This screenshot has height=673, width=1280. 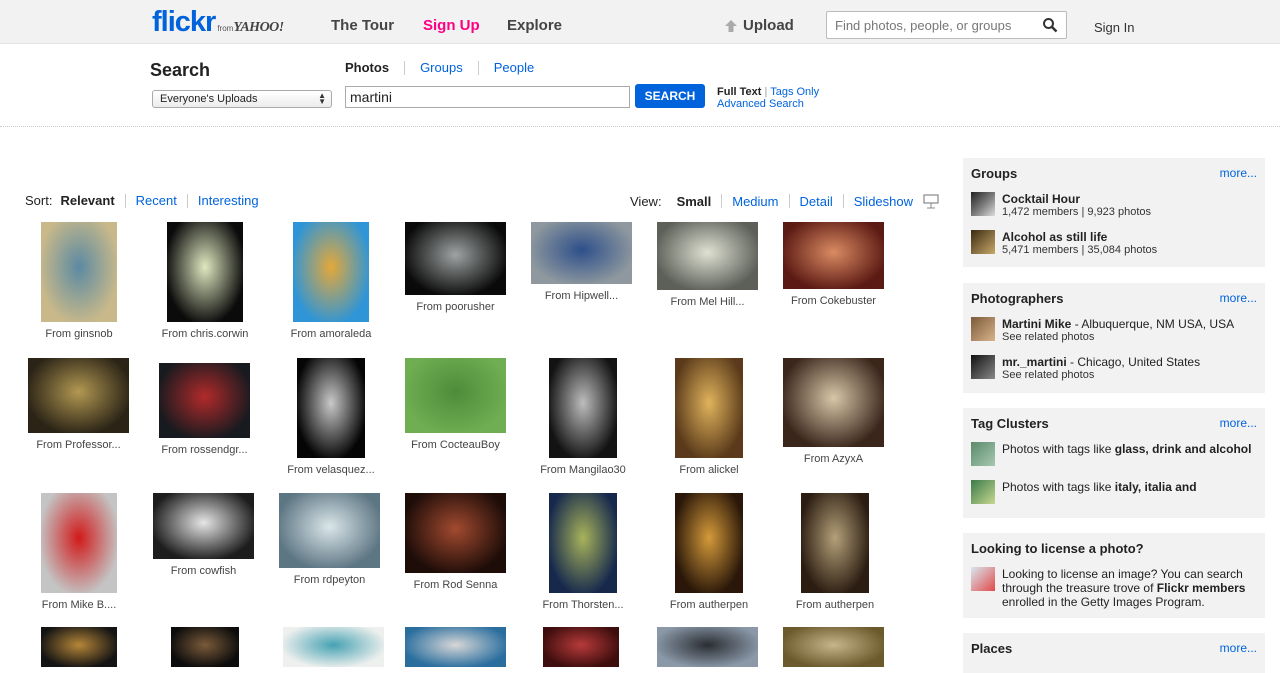 I want to click on group-name: Cocktail Hour, so click(x=1076, y=199).